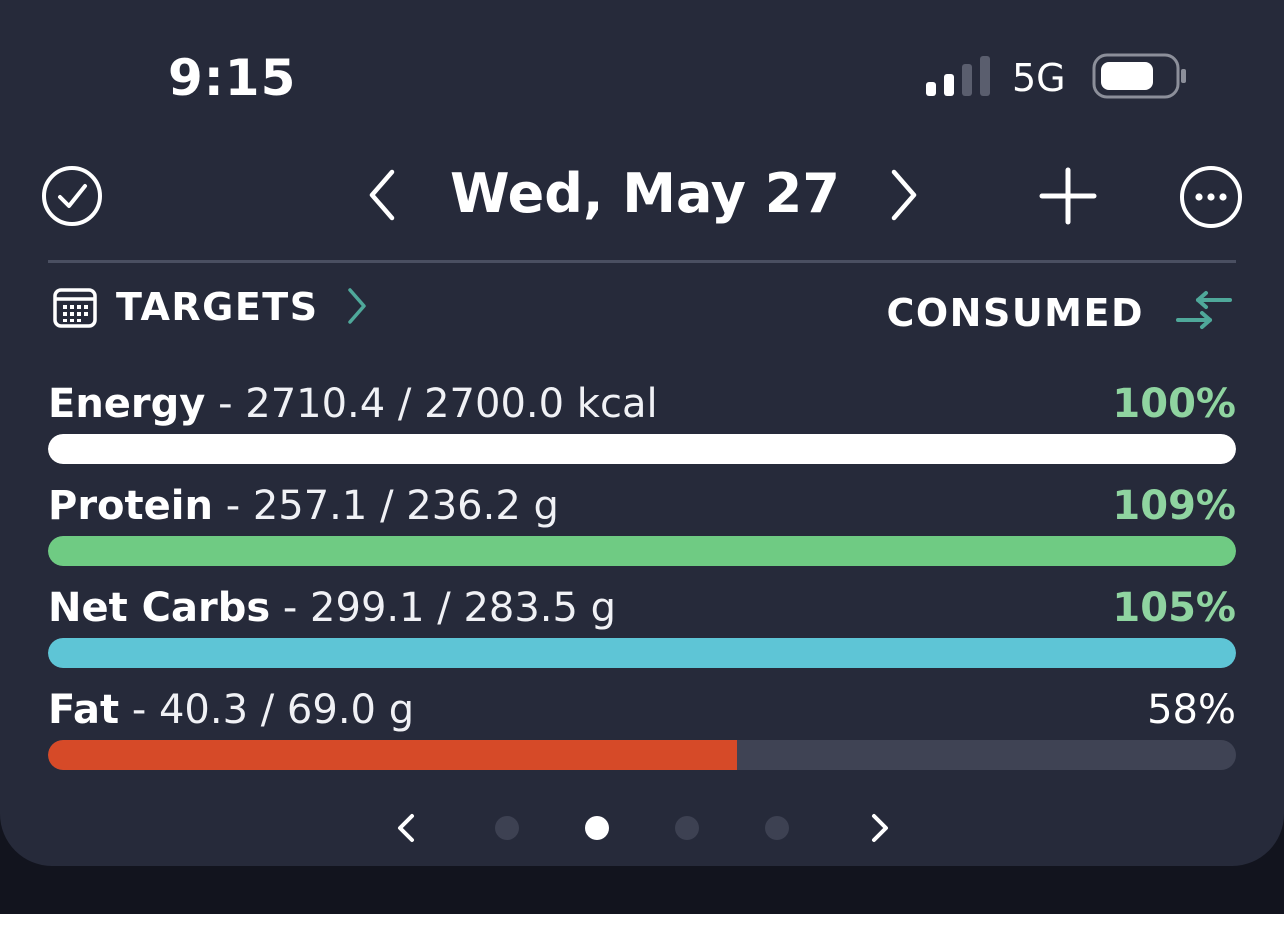 The width and height of the screenshot is (1284, 936). I want to click on nutrient-row-fat: Fat - 40.3 / 69.0 g 58%, so click(642, 730).